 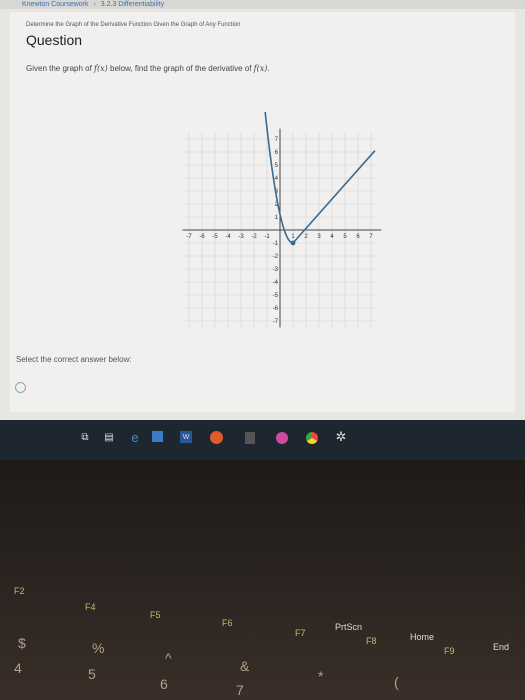 What do you see at coordinates (92, 674) in the screenshot?
I see `key-5: 5` at bounding box center [92, 674].